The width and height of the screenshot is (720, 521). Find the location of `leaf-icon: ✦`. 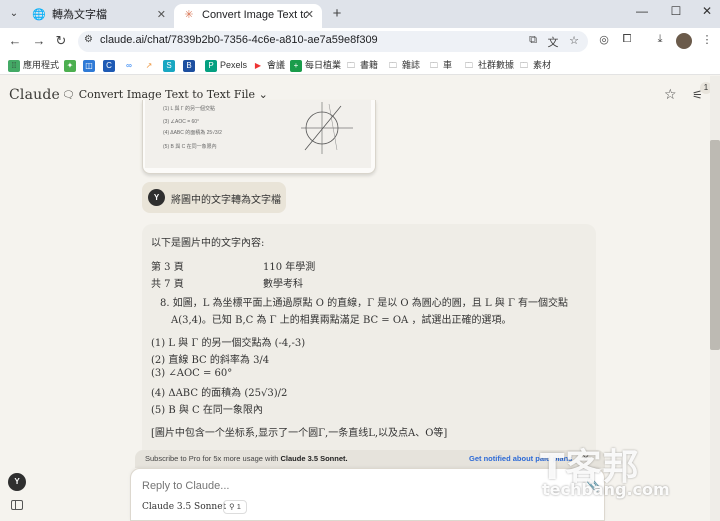

leaf-icon: ✦ is located at coordinates (70, 65).